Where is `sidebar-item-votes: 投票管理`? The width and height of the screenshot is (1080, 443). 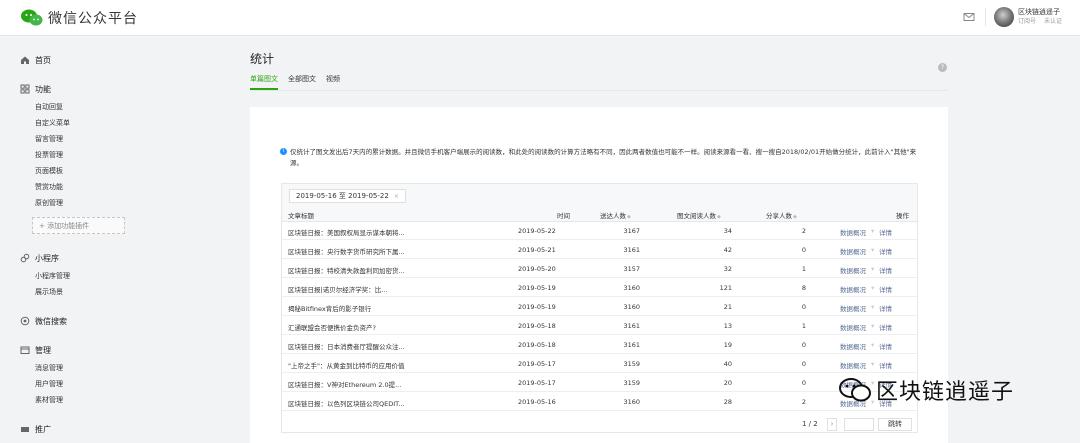
sidebar-item-votes: 投票管理 is located at coordinates (45, 155).